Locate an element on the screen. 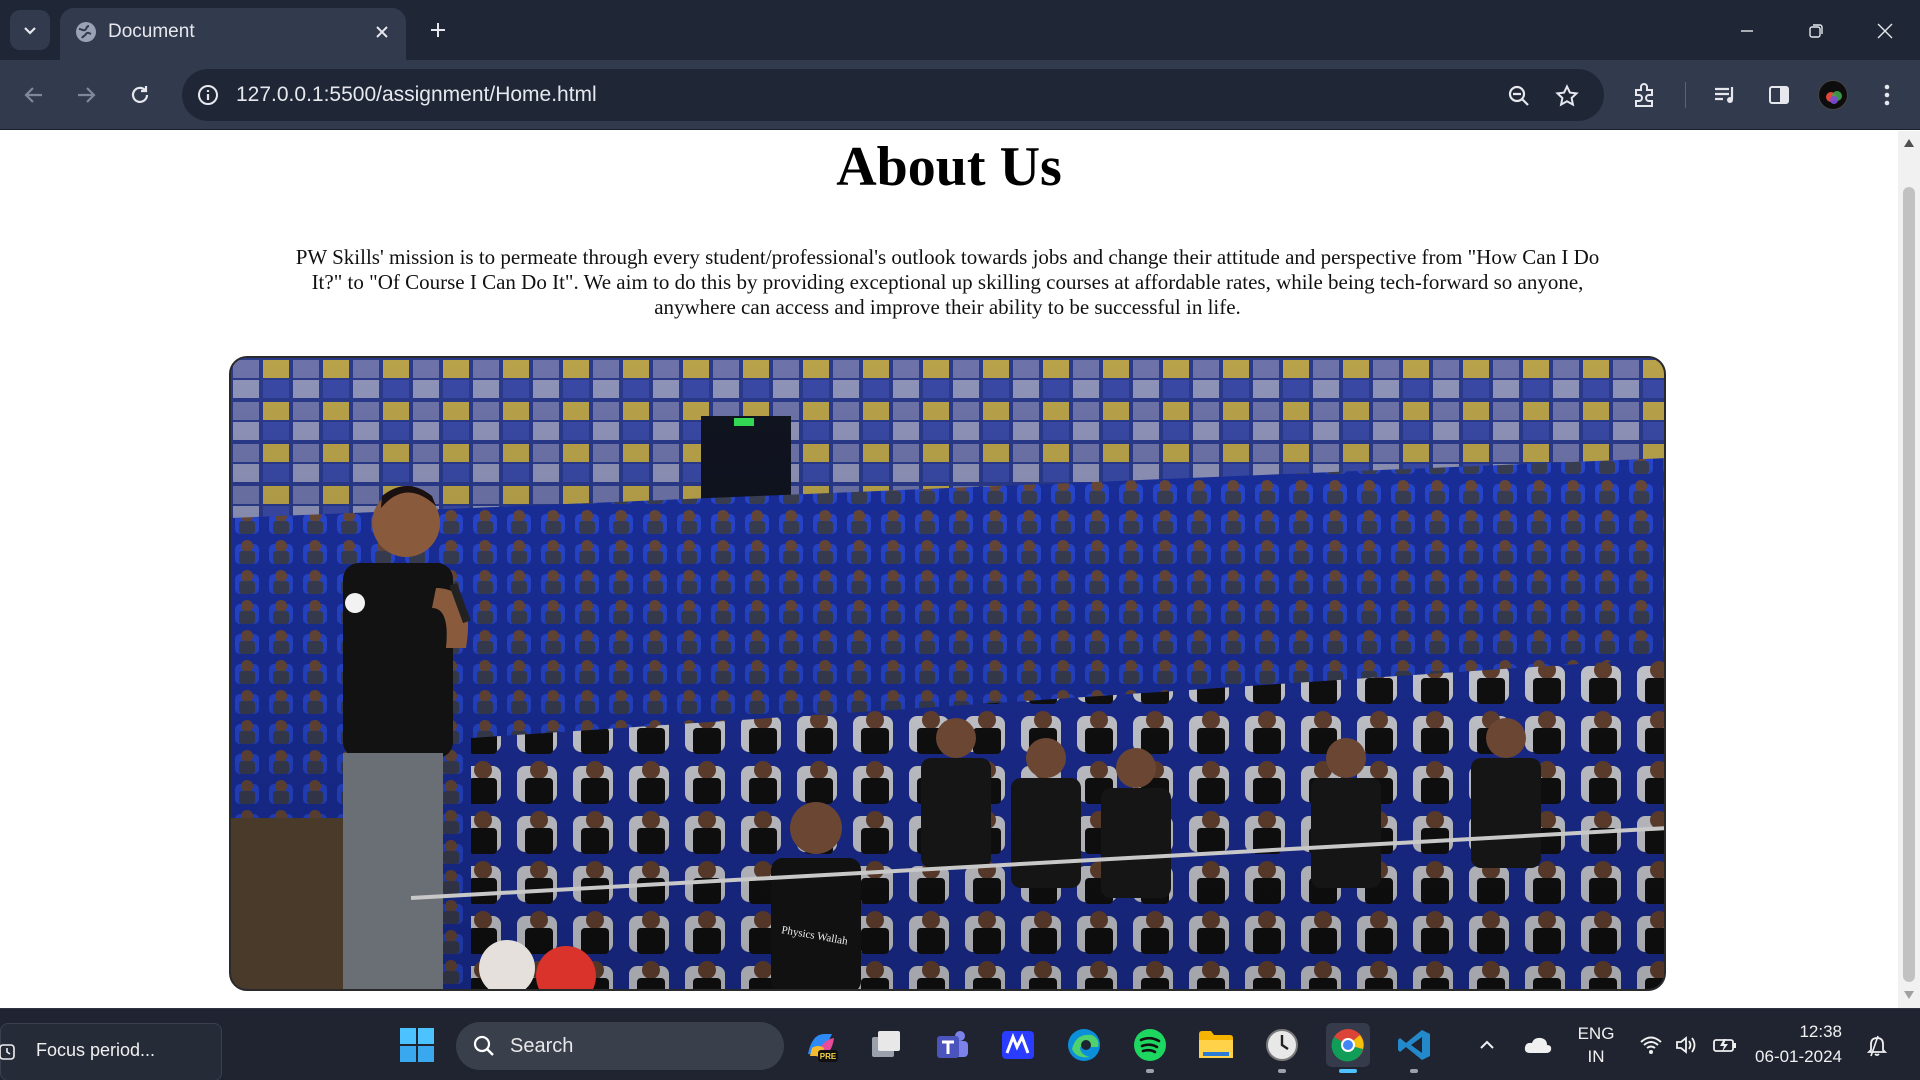 The height and width of the screenshot is (1080, 1920). taskbar-chrome is located at coordinates (1348, 1048).